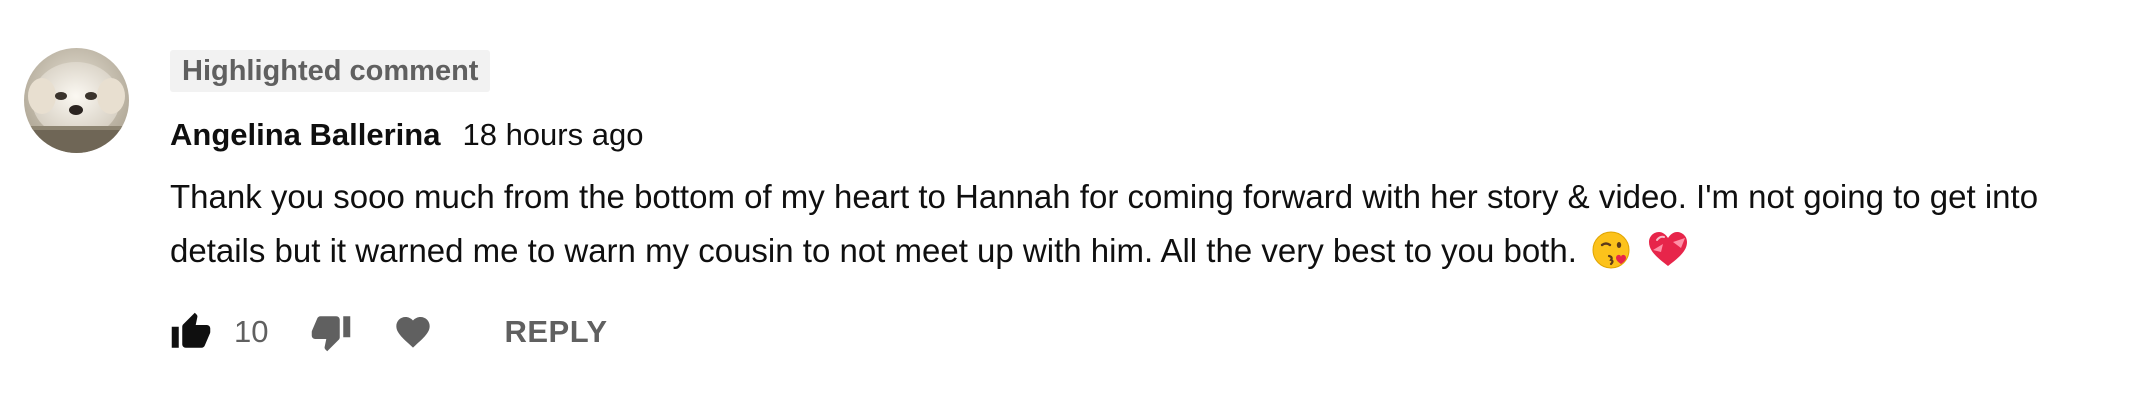 The image size is (2144, 402). What do you see at coordinates (1612, 258) in the screenshot?
I see `face-blowing-a-kiss-icon` at bounding box center [1612, 258].